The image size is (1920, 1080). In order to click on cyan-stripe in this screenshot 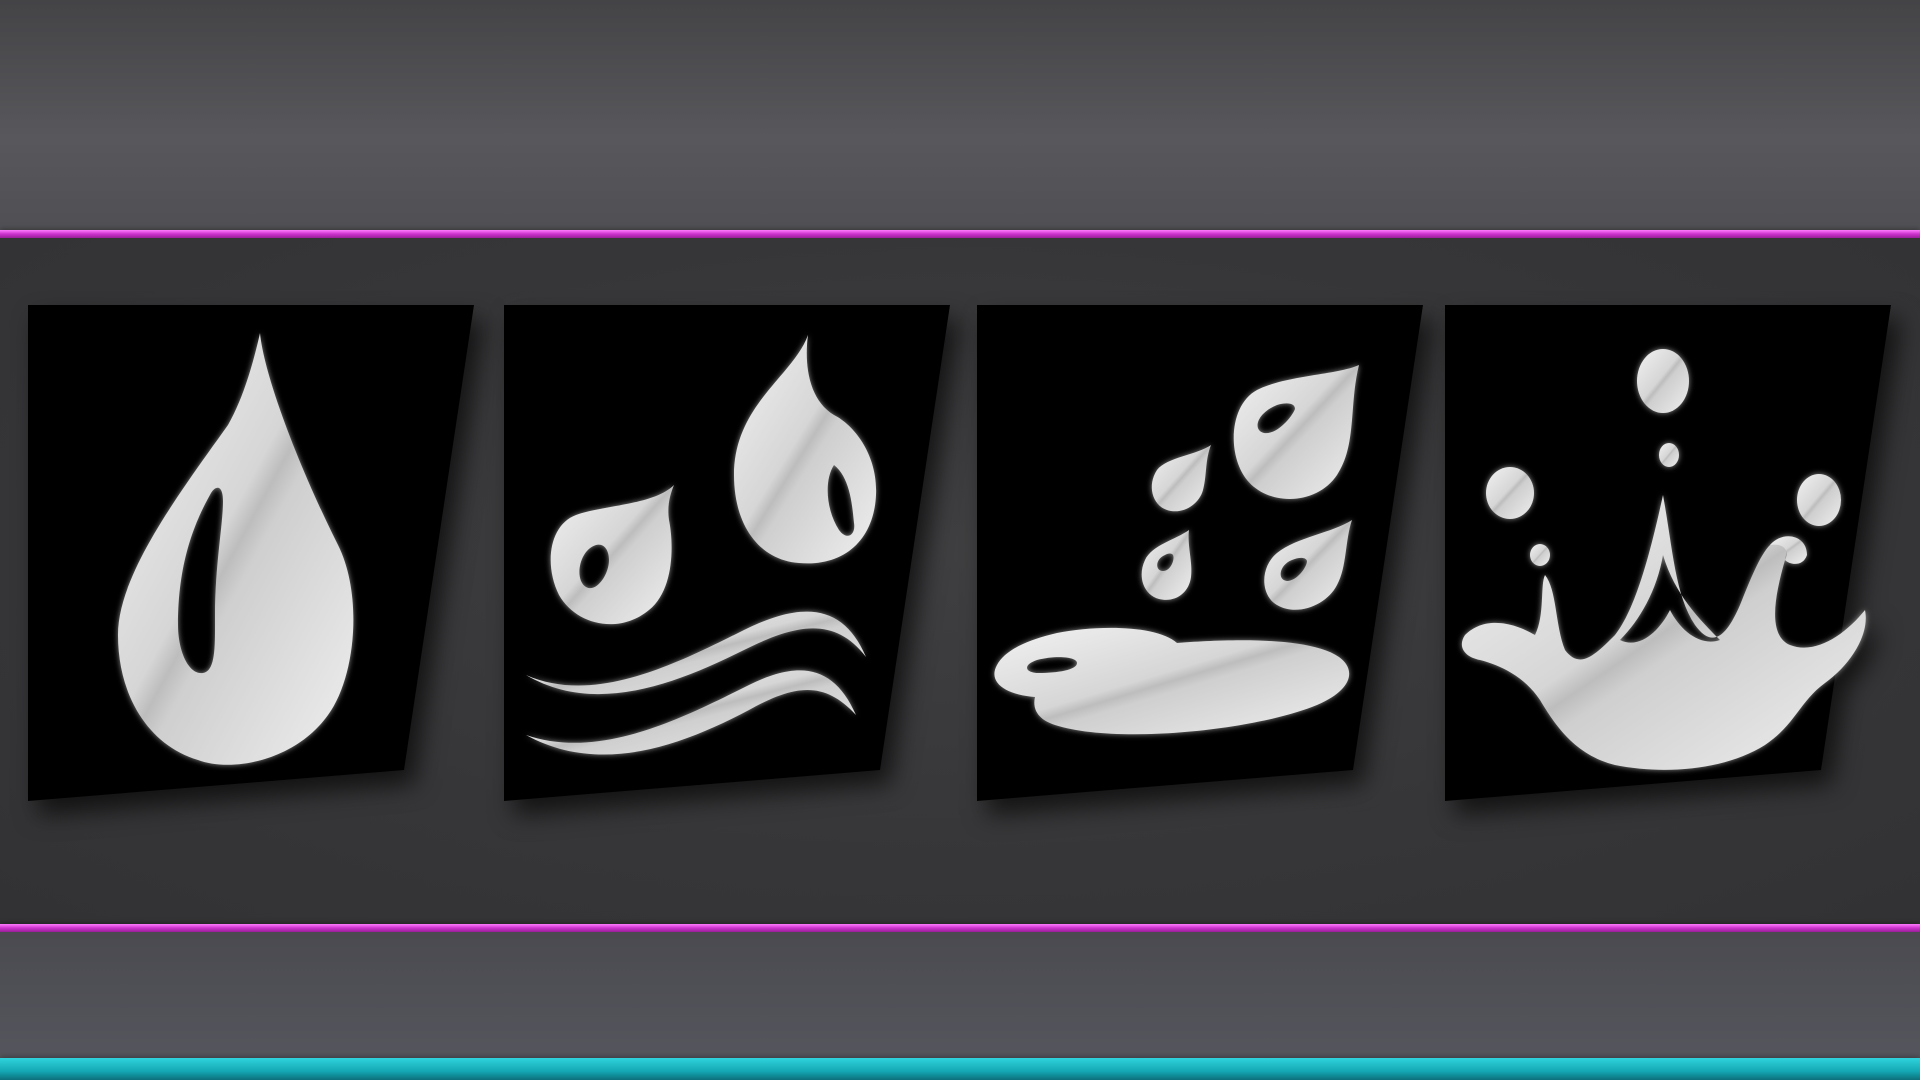, I will do `click(960, 1069)`.